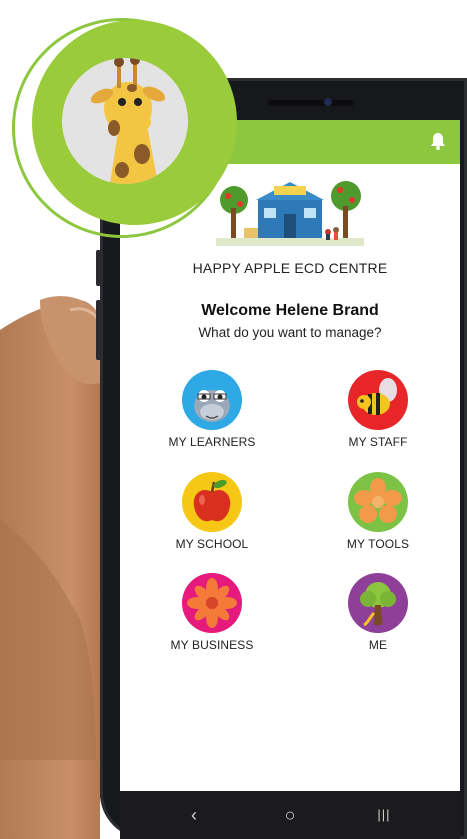  Describe the element at coordinates (290, 332) in the screenshot. I see `manage-question: What do you want to manage?` at that location.